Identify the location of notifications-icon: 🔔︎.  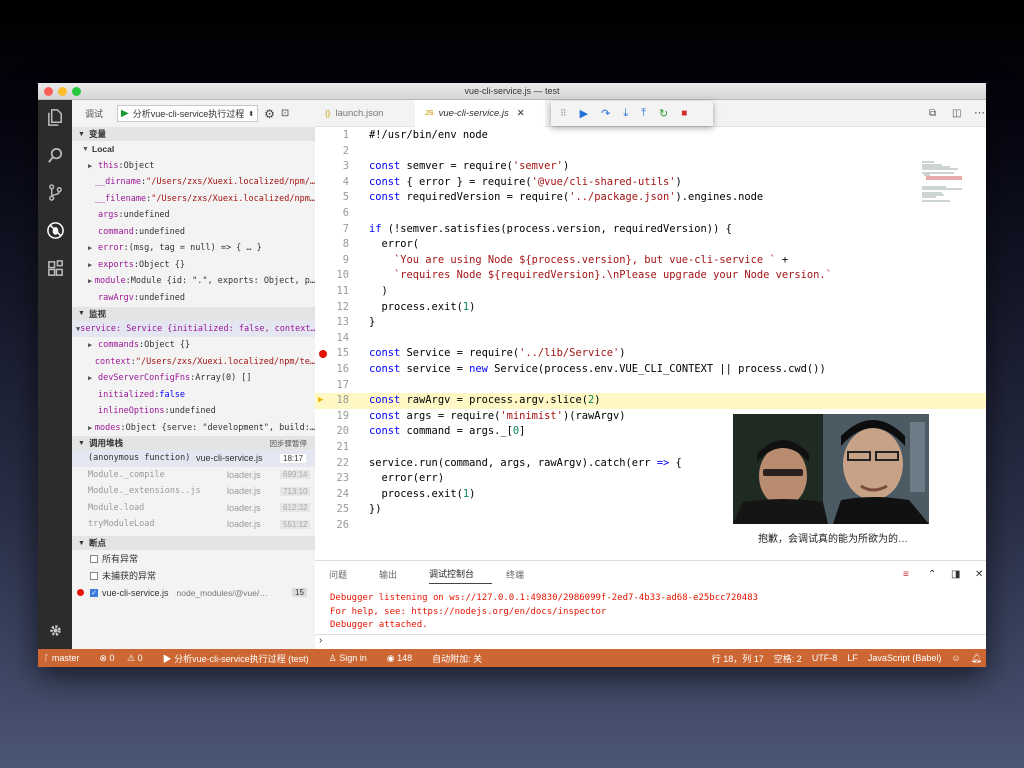
(976, 658).